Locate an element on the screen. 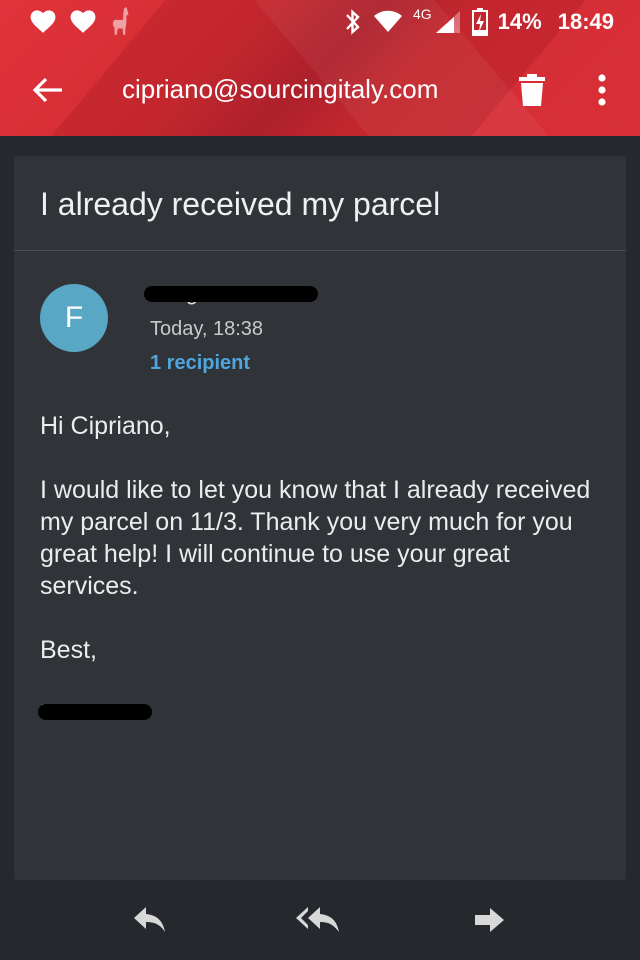  reply-icon is located at coordinates (149, 919).